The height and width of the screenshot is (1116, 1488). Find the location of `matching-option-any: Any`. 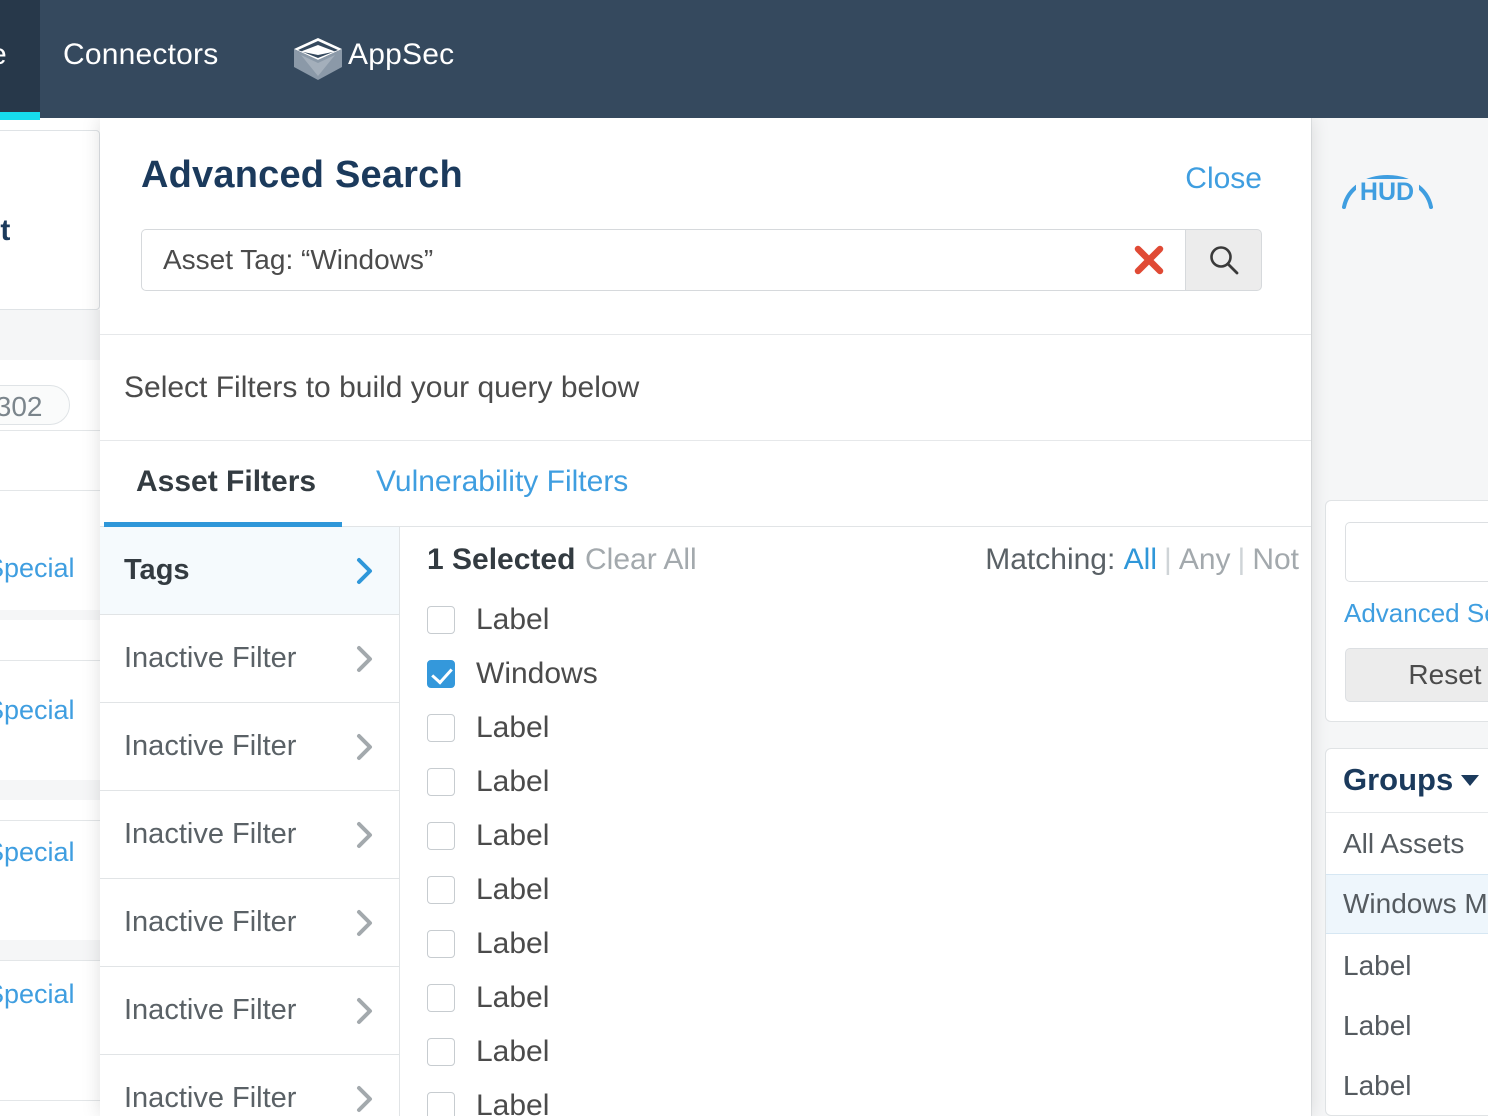

matching-option-any: Any is located at coordinates (1205, 559).